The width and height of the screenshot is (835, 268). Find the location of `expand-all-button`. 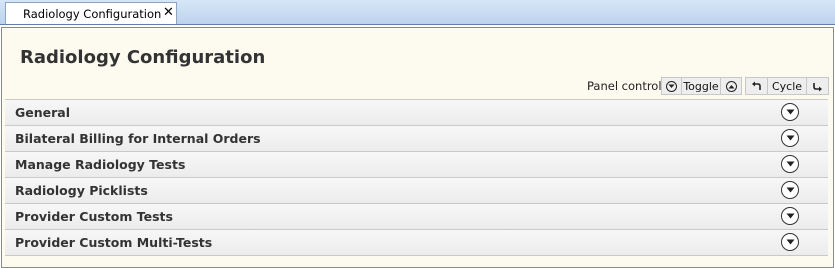

expand-all-button is located at coordinates (672, 86).